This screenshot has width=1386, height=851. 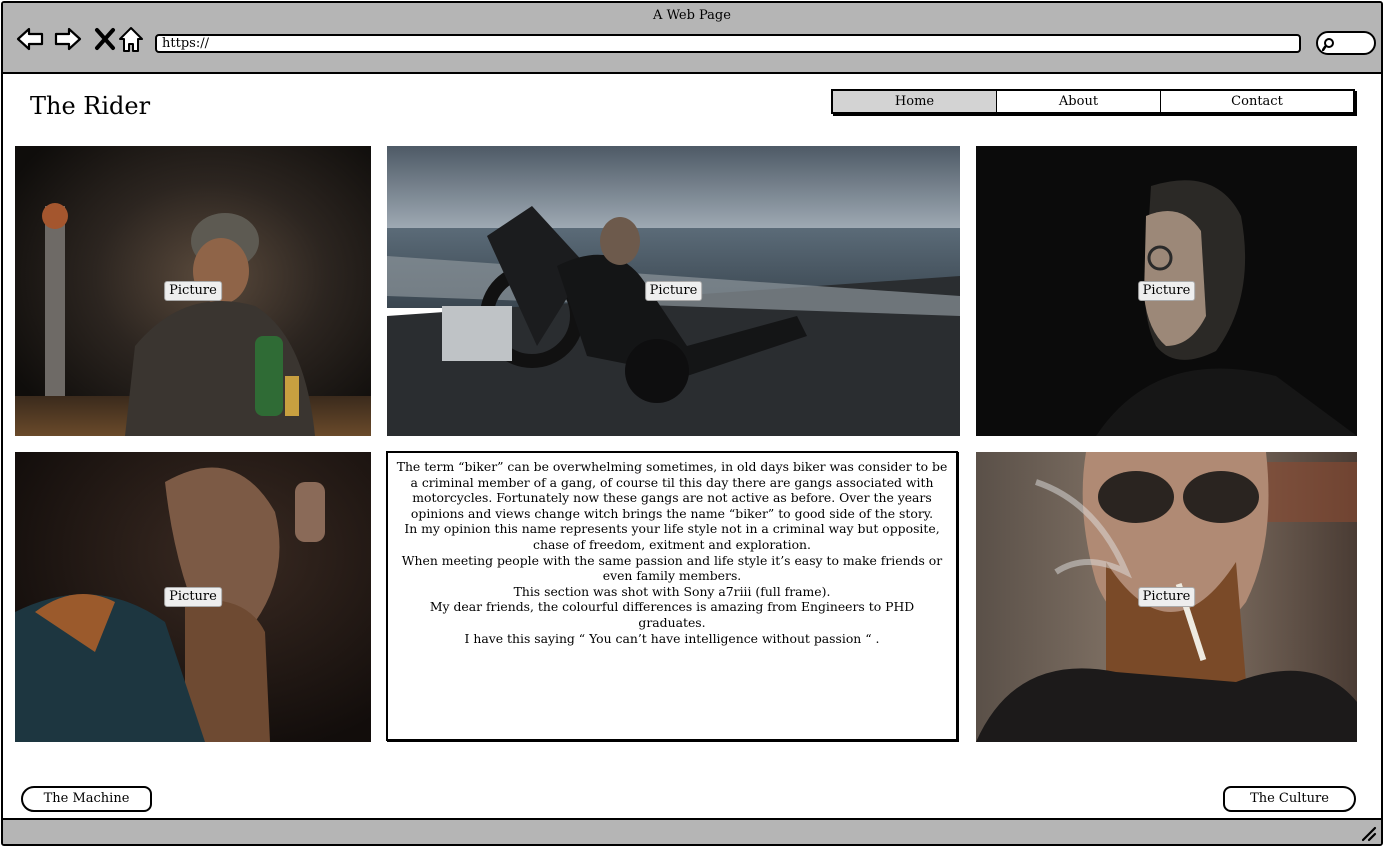 I want to click on home-icon, so click(x=131, y=39).